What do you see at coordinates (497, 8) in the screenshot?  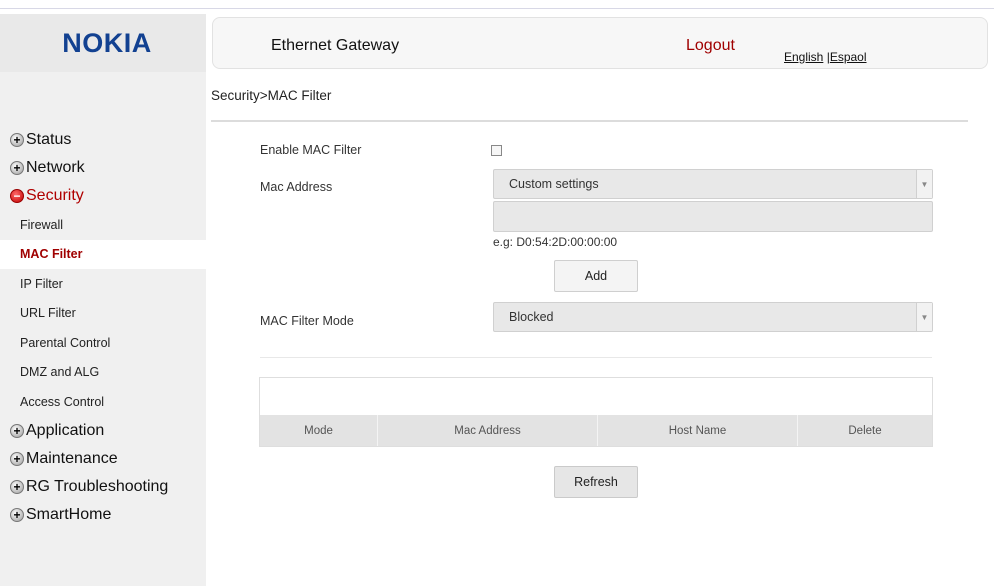 I see `top-divider` at bounding box center [497, 8].